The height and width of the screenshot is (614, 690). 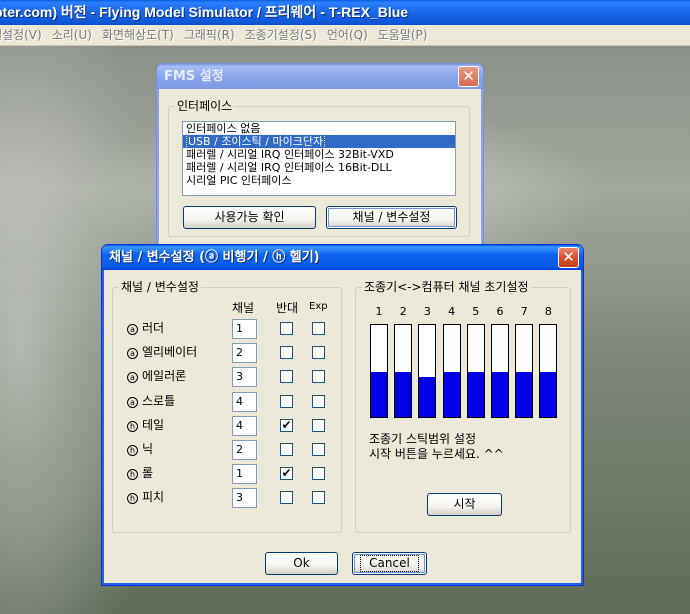 What do you see at coordinates (153, 328) in the screenshot?
I see `row-label-text: 러더` at bounding box center [153, 328].